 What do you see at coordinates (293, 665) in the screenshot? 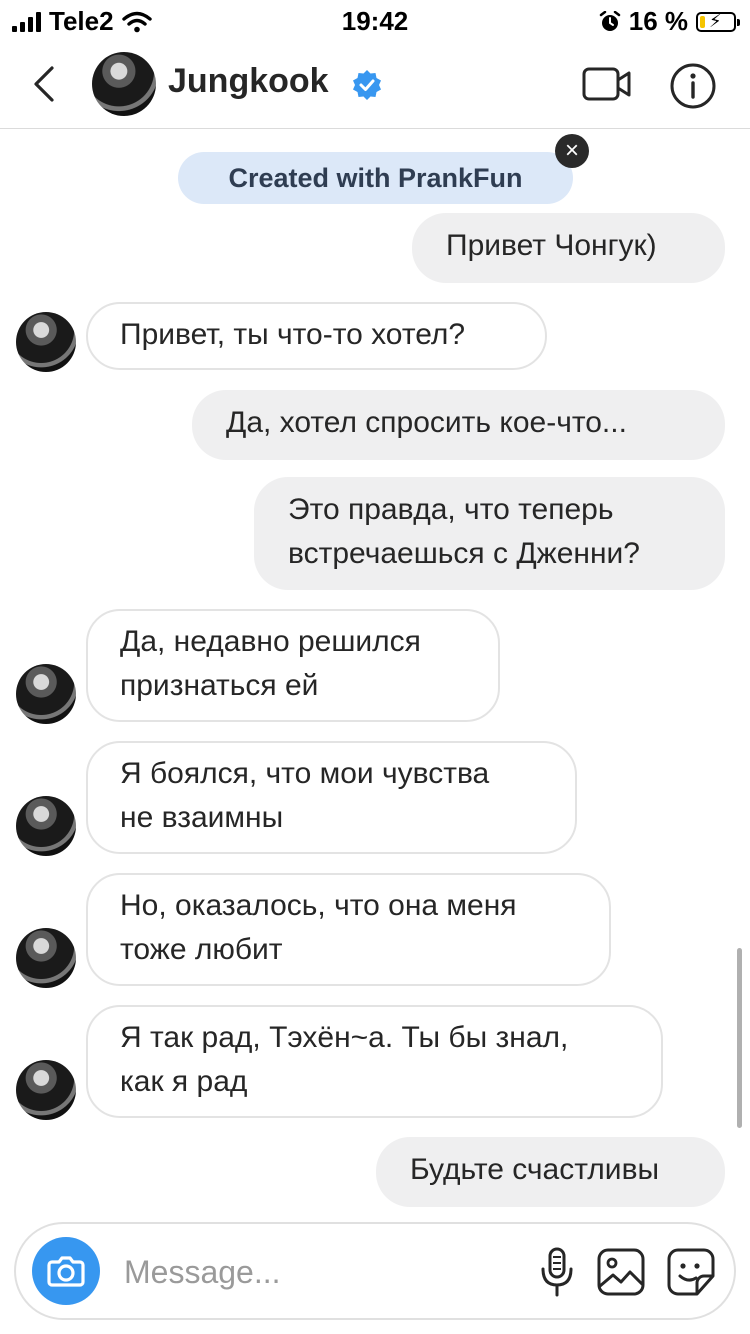
I see `message-bubble-incoming: Да, недавно решился признаться ей` at bounding box center [293, 665].